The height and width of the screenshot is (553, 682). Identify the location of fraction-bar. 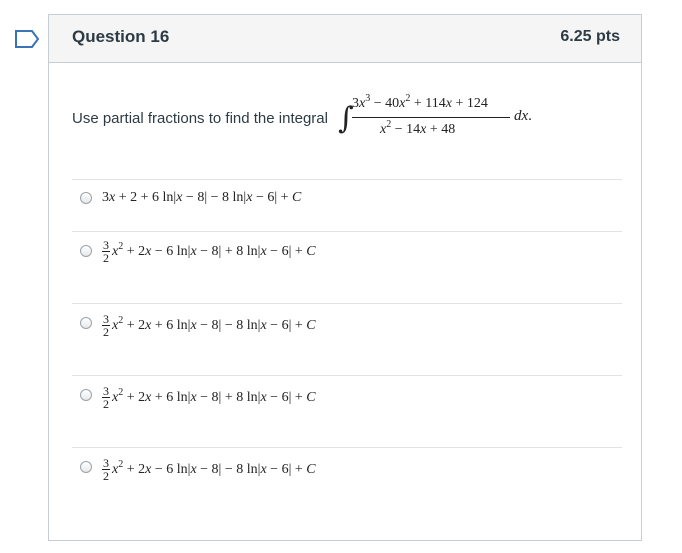
(431, 117).